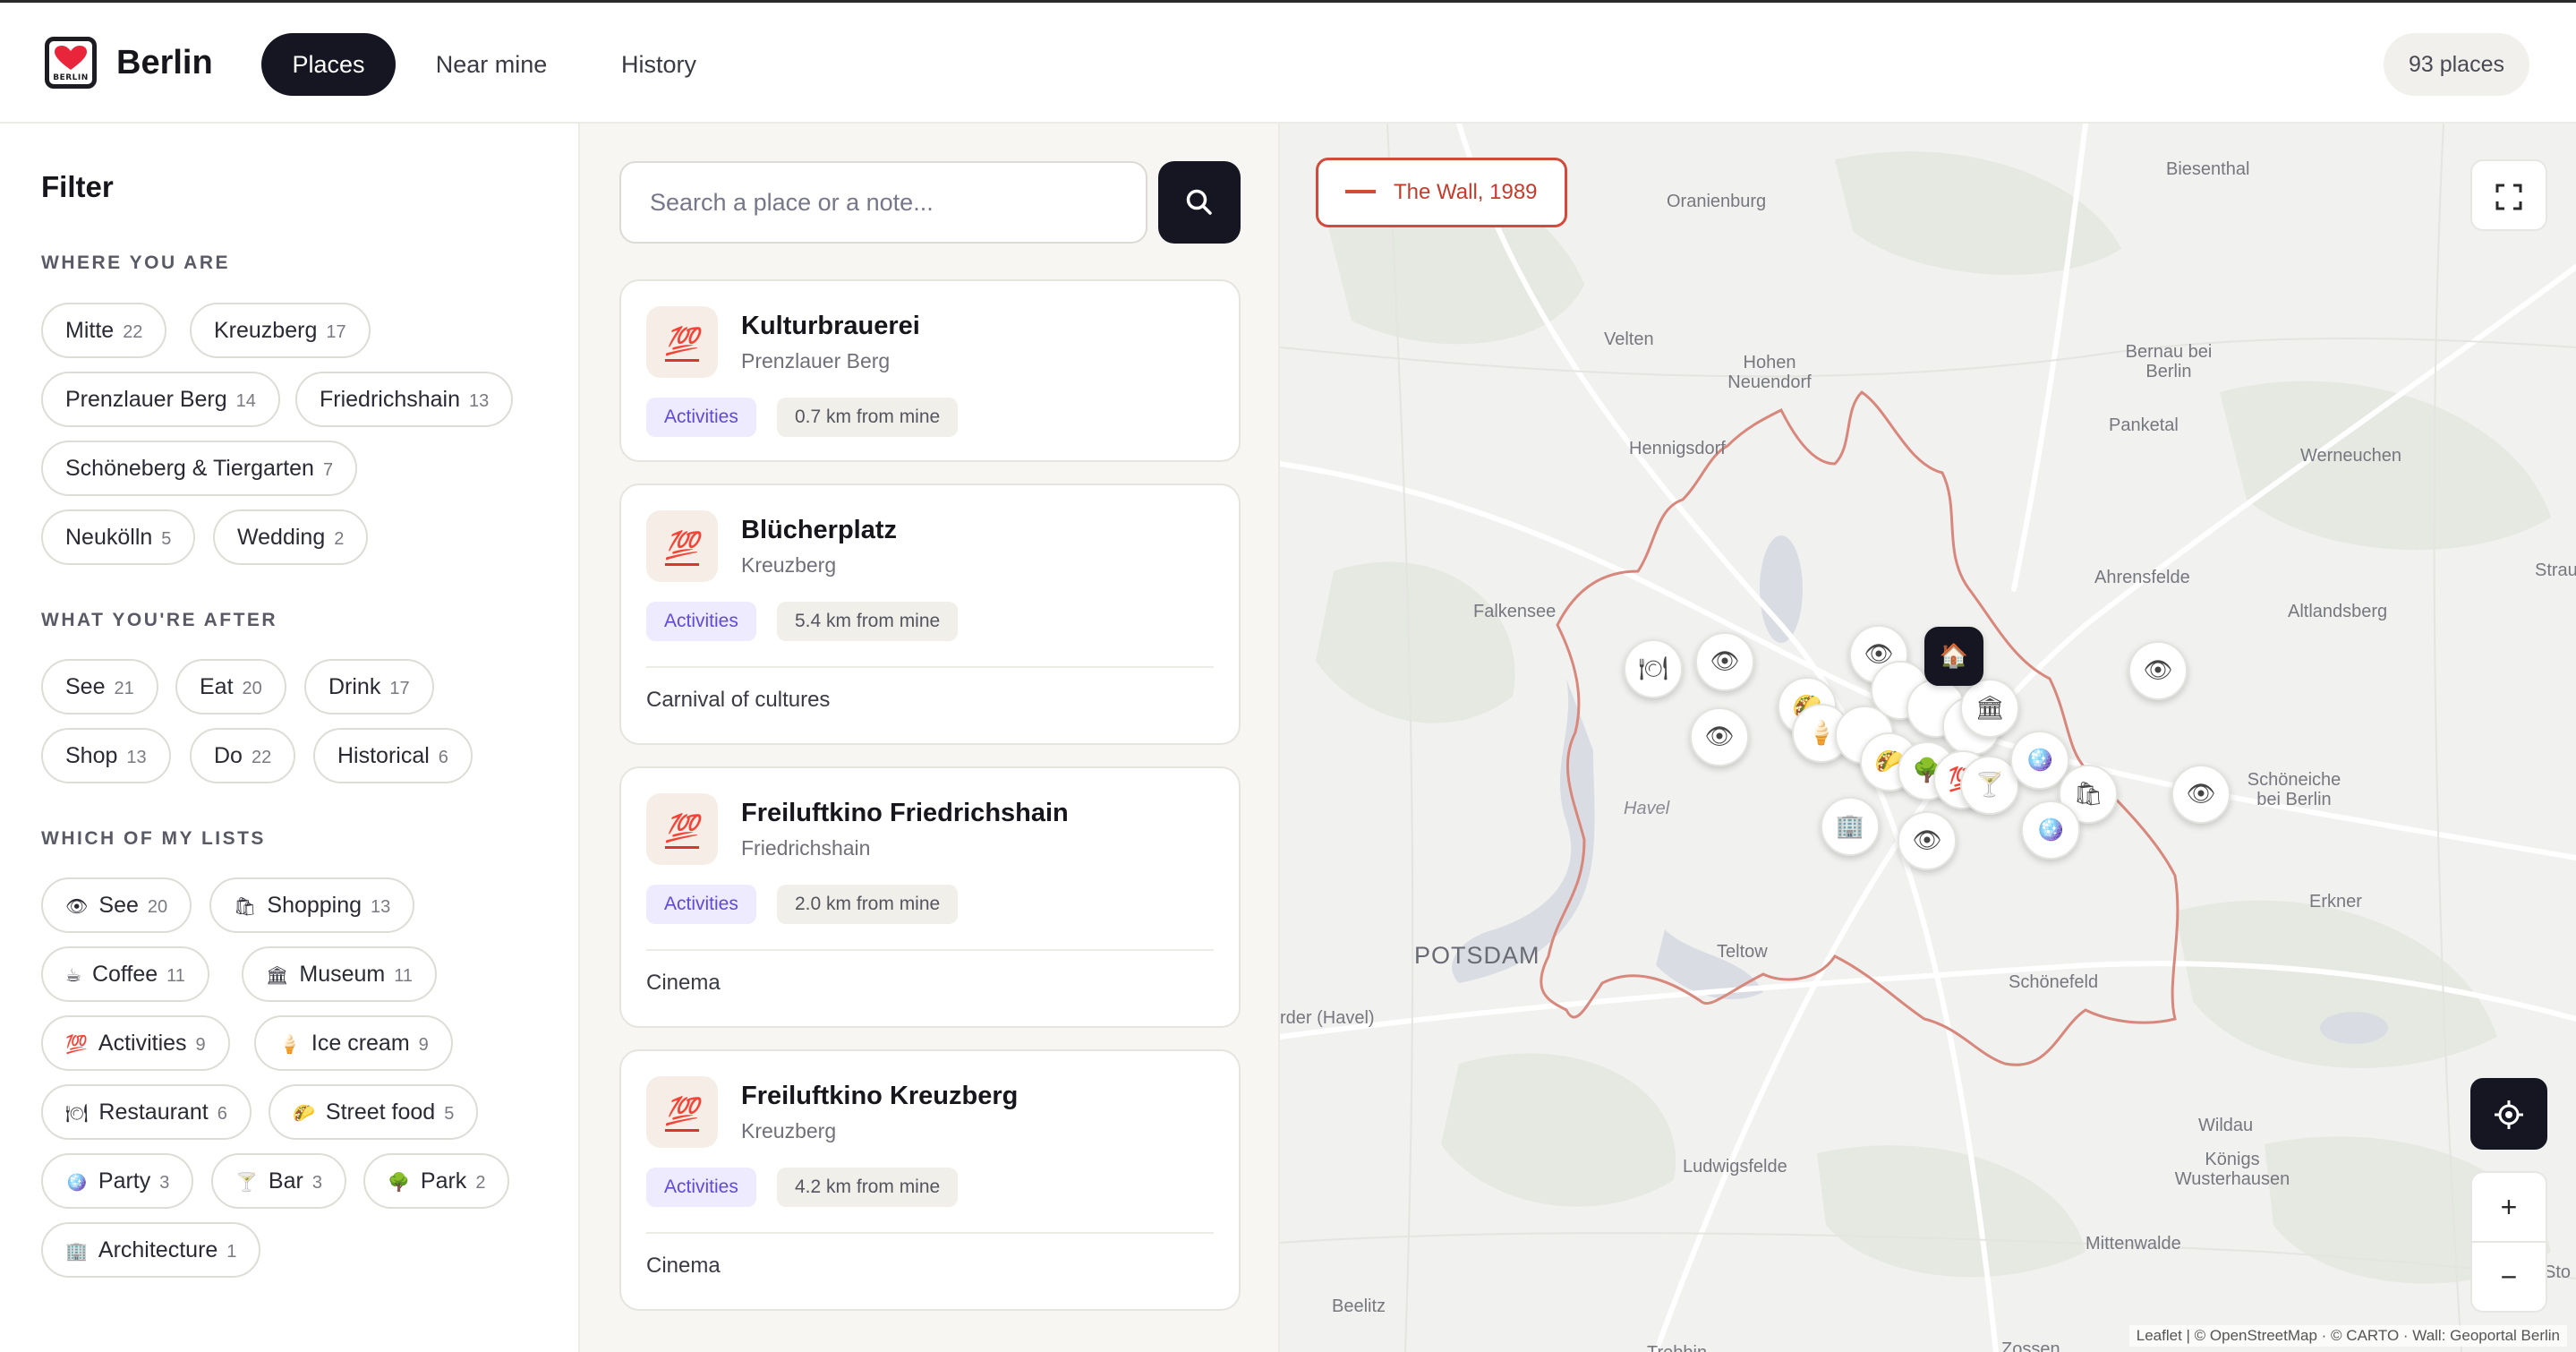 The height and width of the screenshot is (1352, 2576). What do you see at coordinates (1647, 808) in the screenshot?
I see `map-label-havel: Havel` at bounding box center [1647, 808].